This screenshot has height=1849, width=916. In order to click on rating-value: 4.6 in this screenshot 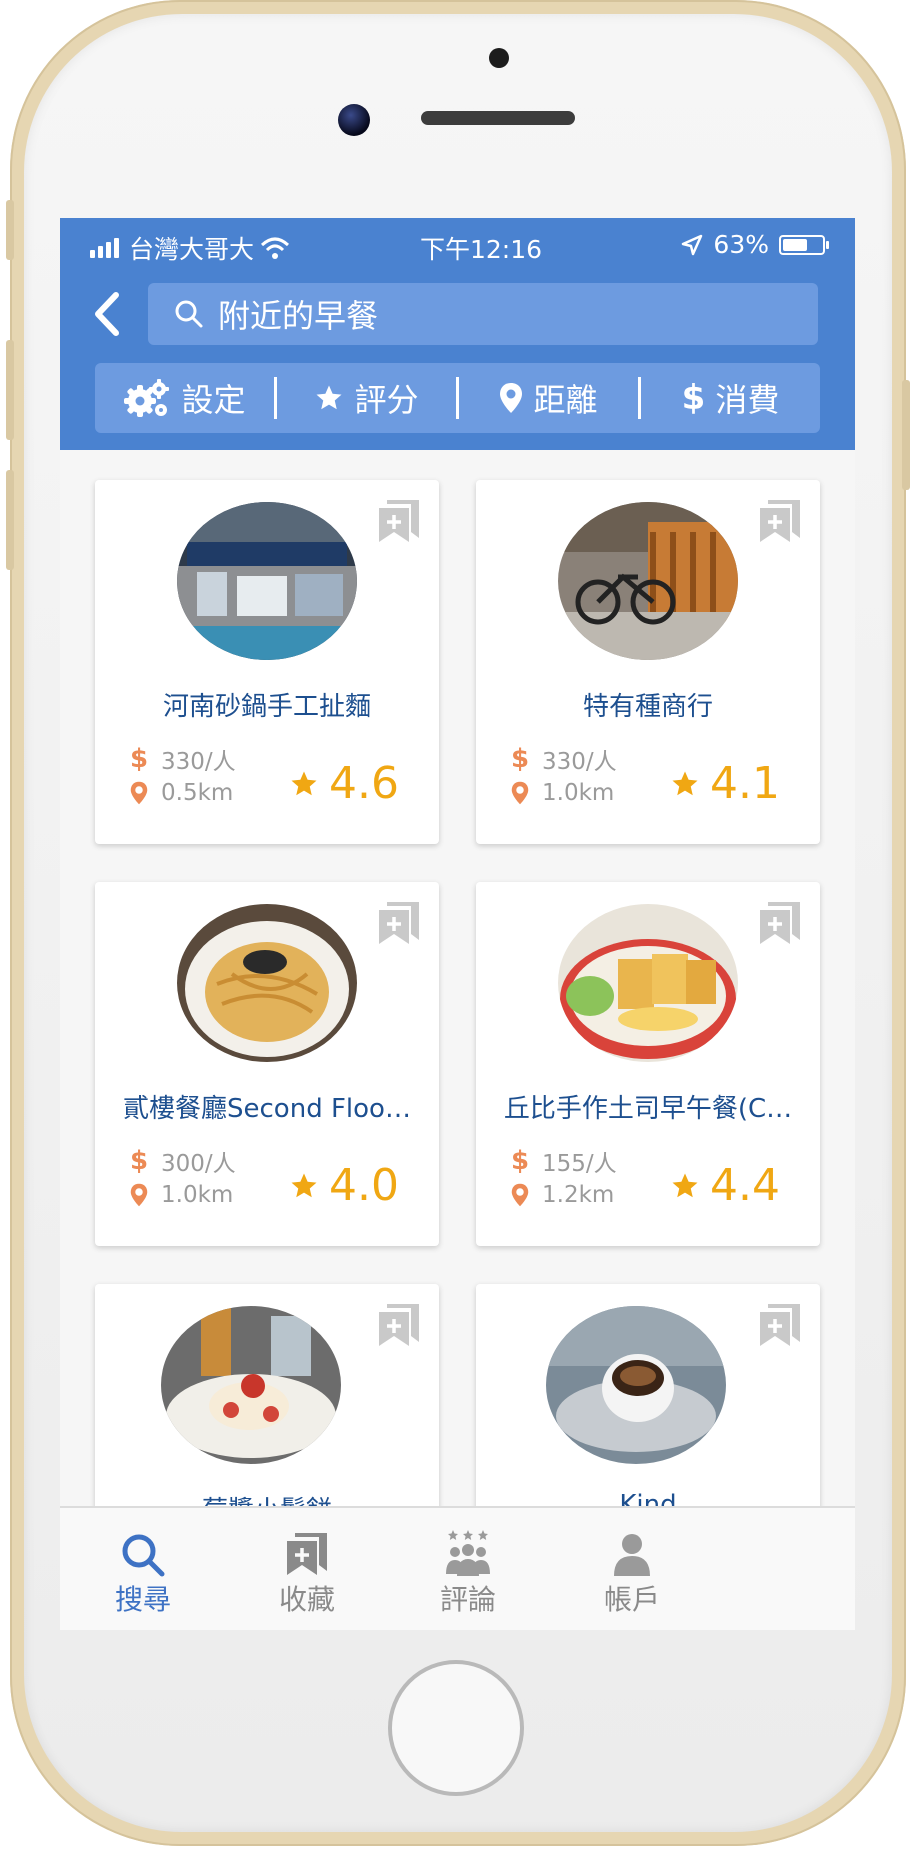, I will do `click(364, 783)`.